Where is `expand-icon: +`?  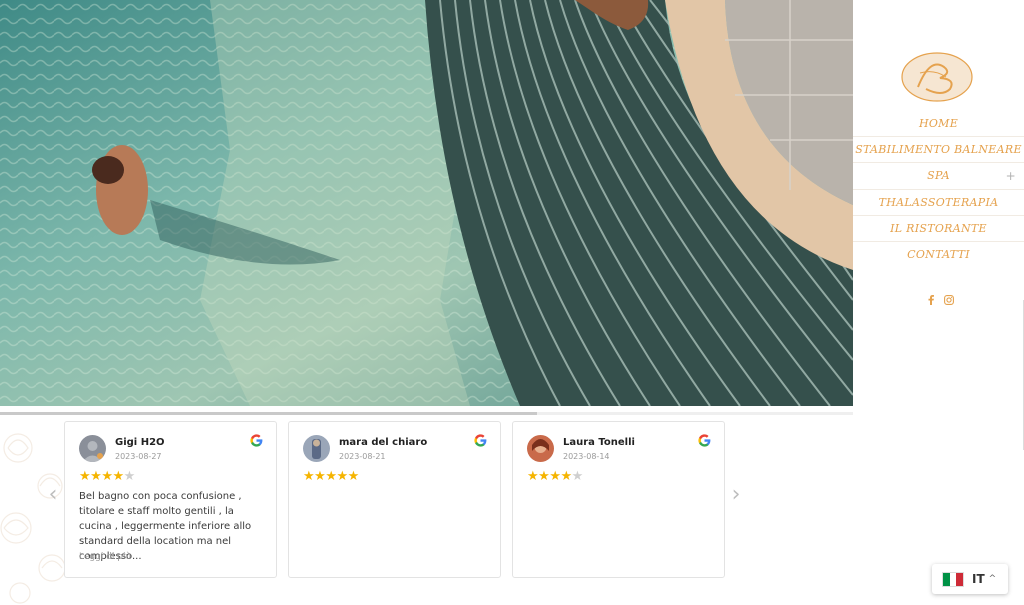 expand-icon: + is located at coordinates (1011, 176).